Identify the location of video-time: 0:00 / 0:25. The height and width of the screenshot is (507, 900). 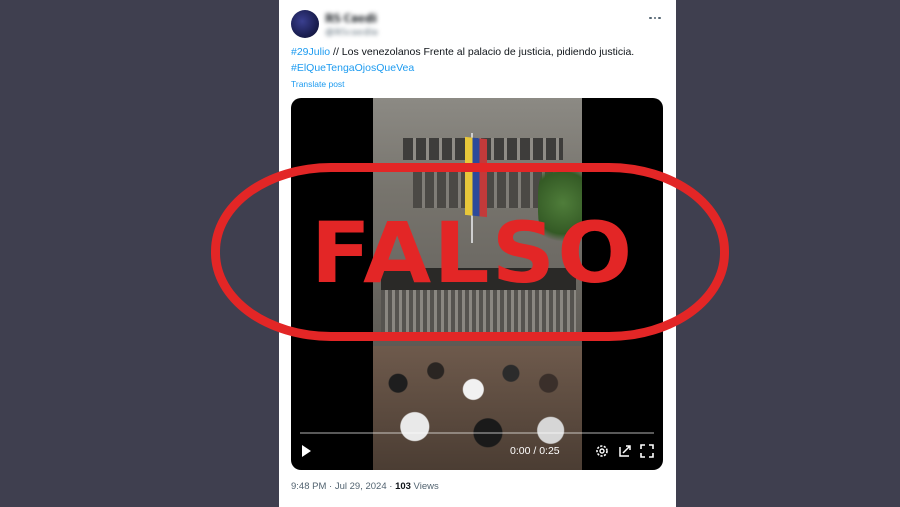
(535, 451).